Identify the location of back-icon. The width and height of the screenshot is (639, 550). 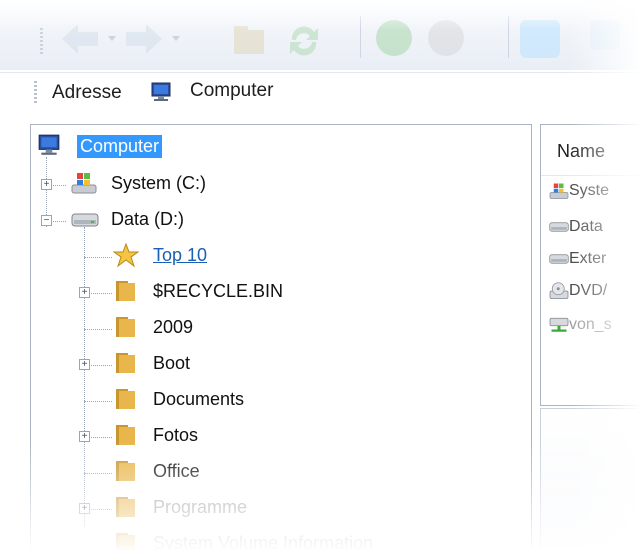
(80, 39).